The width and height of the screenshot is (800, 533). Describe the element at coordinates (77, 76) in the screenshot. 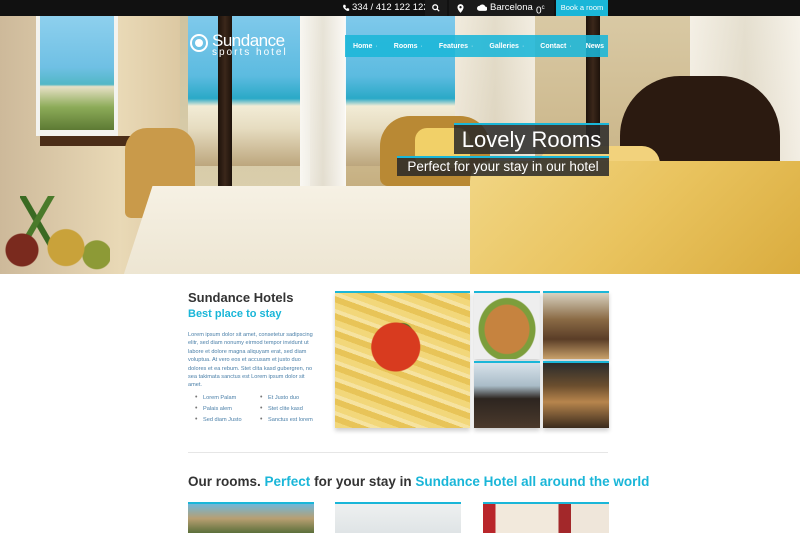

I see `hero-window` at that location.